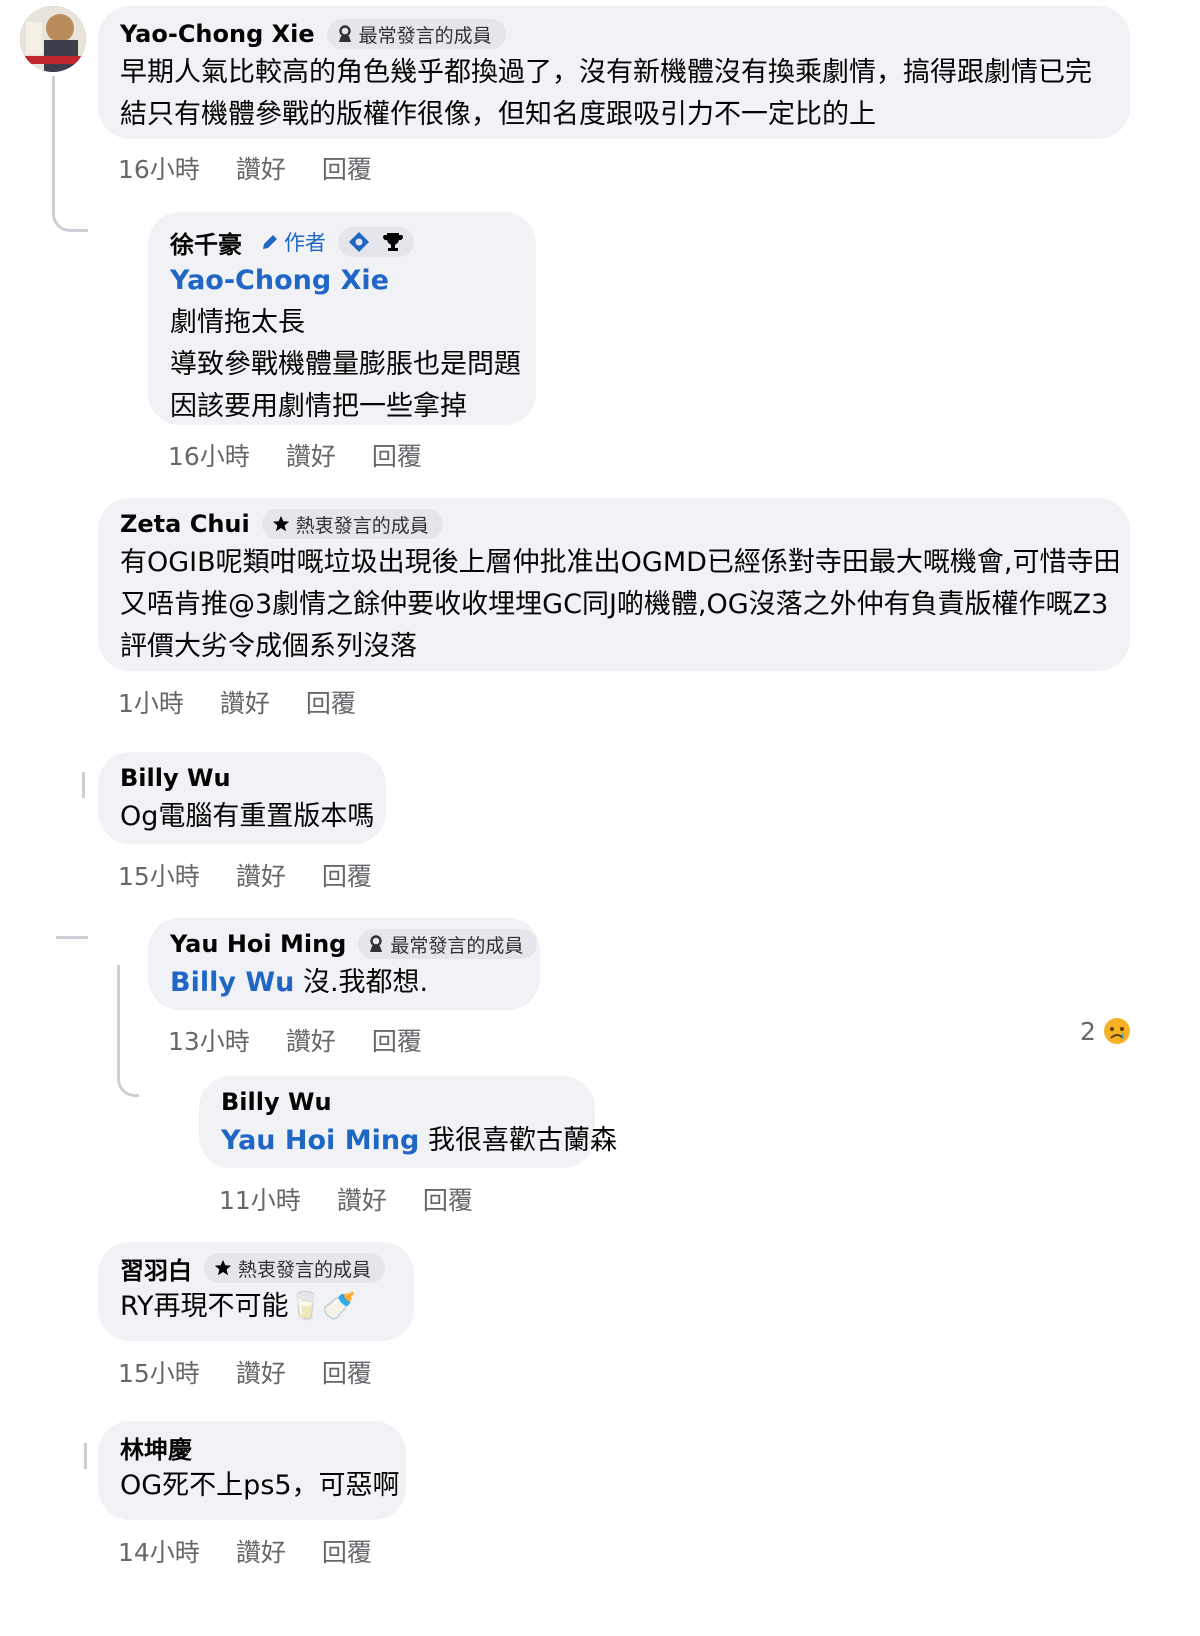 This screenshot has width=1200, height=1636. What do you see at coordinates (247, 816) in the screenshot?
I see `comment-line: Og電腦有重置版本嗎` at bounding box center [247, 816].